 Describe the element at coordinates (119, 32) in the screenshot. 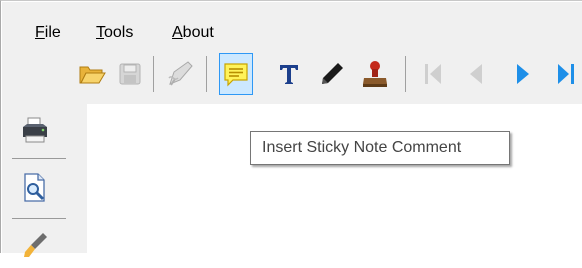

I see `menu-tools-label: ools` at that location.